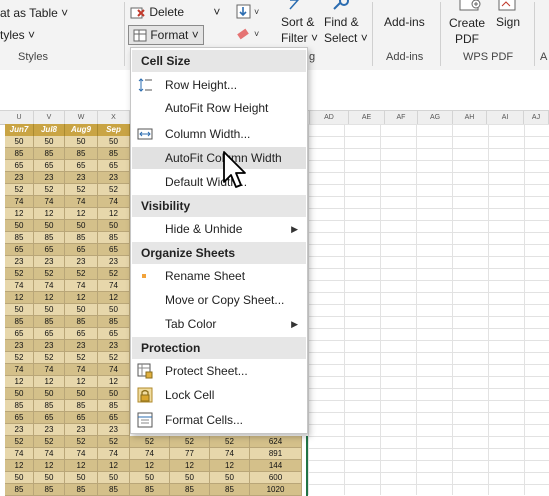 This screenshot has height=496, width=549. Describe the element at coordinates (81, 130) in the screenshot. I see `month-header-cell: Aug9` at that location.